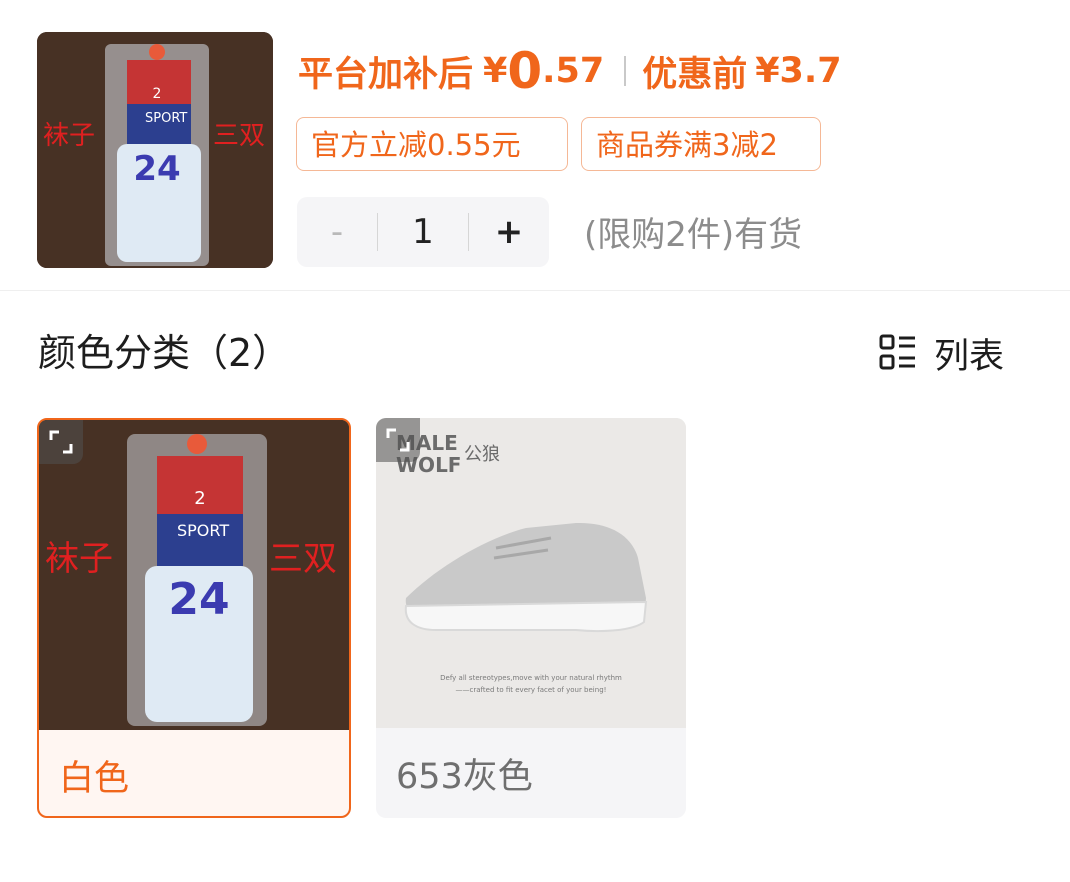 This screenshot has height=882, width=1070. I want to click on section-divider, so click(535, 290).